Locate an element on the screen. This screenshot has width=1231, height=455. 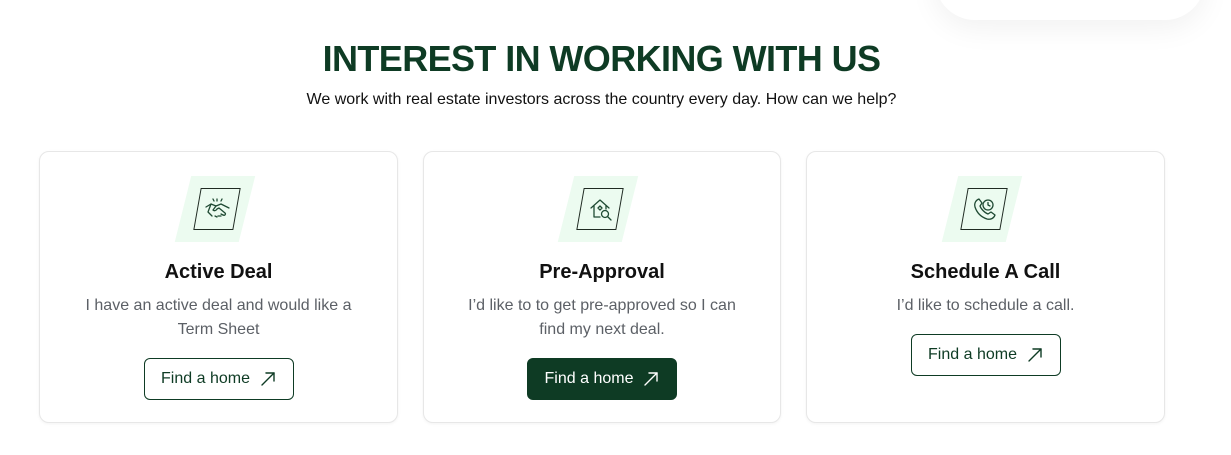
card-title: Schedule A Call is located at coordinates (985, 272).